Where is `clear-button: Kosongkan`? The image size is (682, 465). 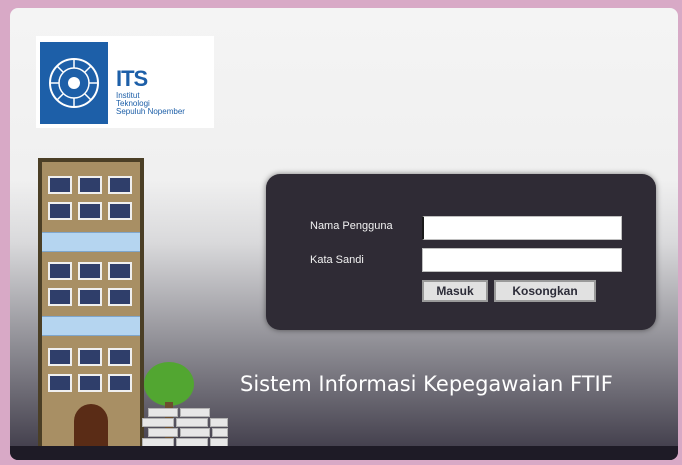 clear-button: Kosongkan is located at coordinates (545, 291).